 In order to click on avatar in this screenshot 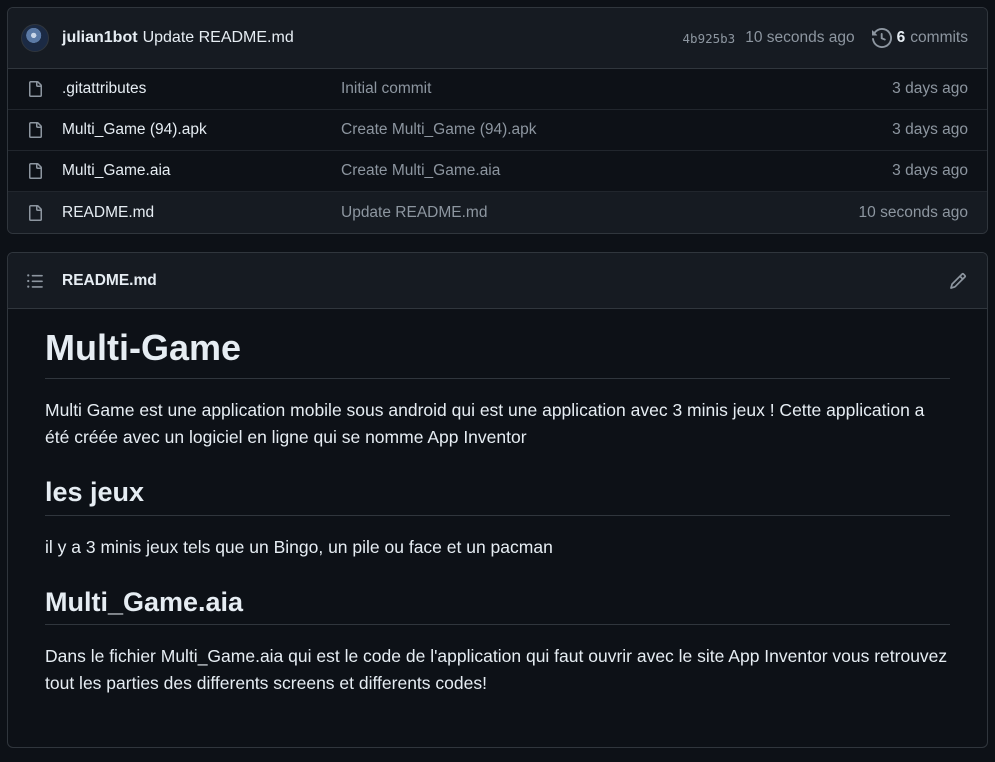, I will do `click(35, 38)`.